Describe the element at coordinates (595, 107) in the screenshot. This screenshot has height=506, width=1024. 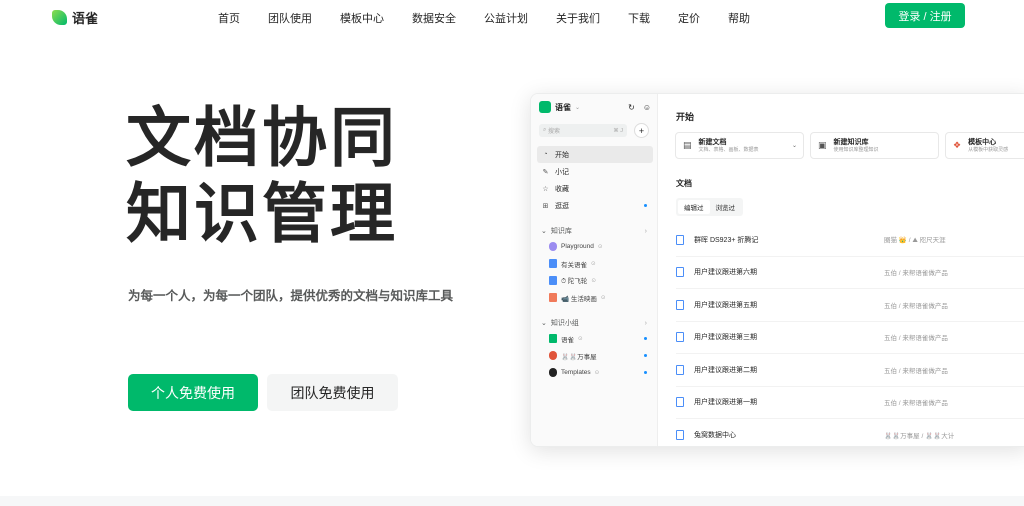
I see `sidebar-header: 语雀 ⌄ ↻ ☺` at that location.